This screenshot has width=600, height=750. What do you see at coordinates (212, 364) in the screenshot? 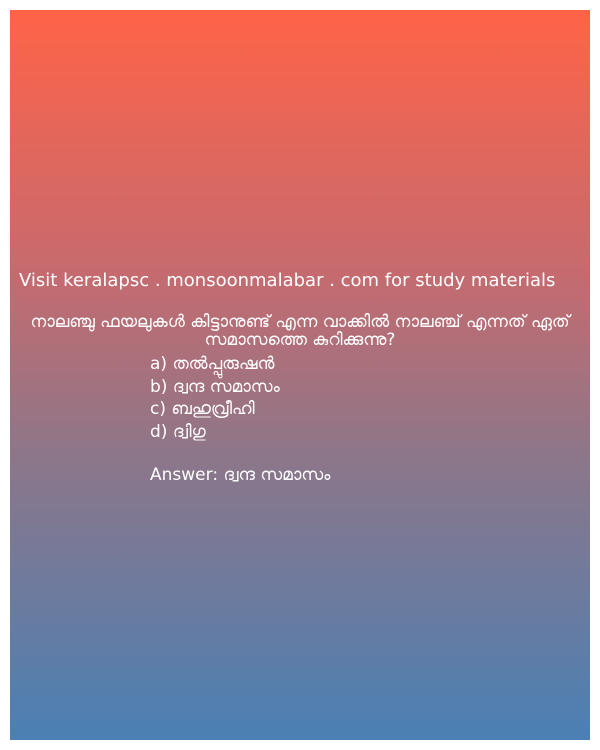
I see `option-a: a) തൽപ്പുരുഷൻ` at bounding box center [212, 364].